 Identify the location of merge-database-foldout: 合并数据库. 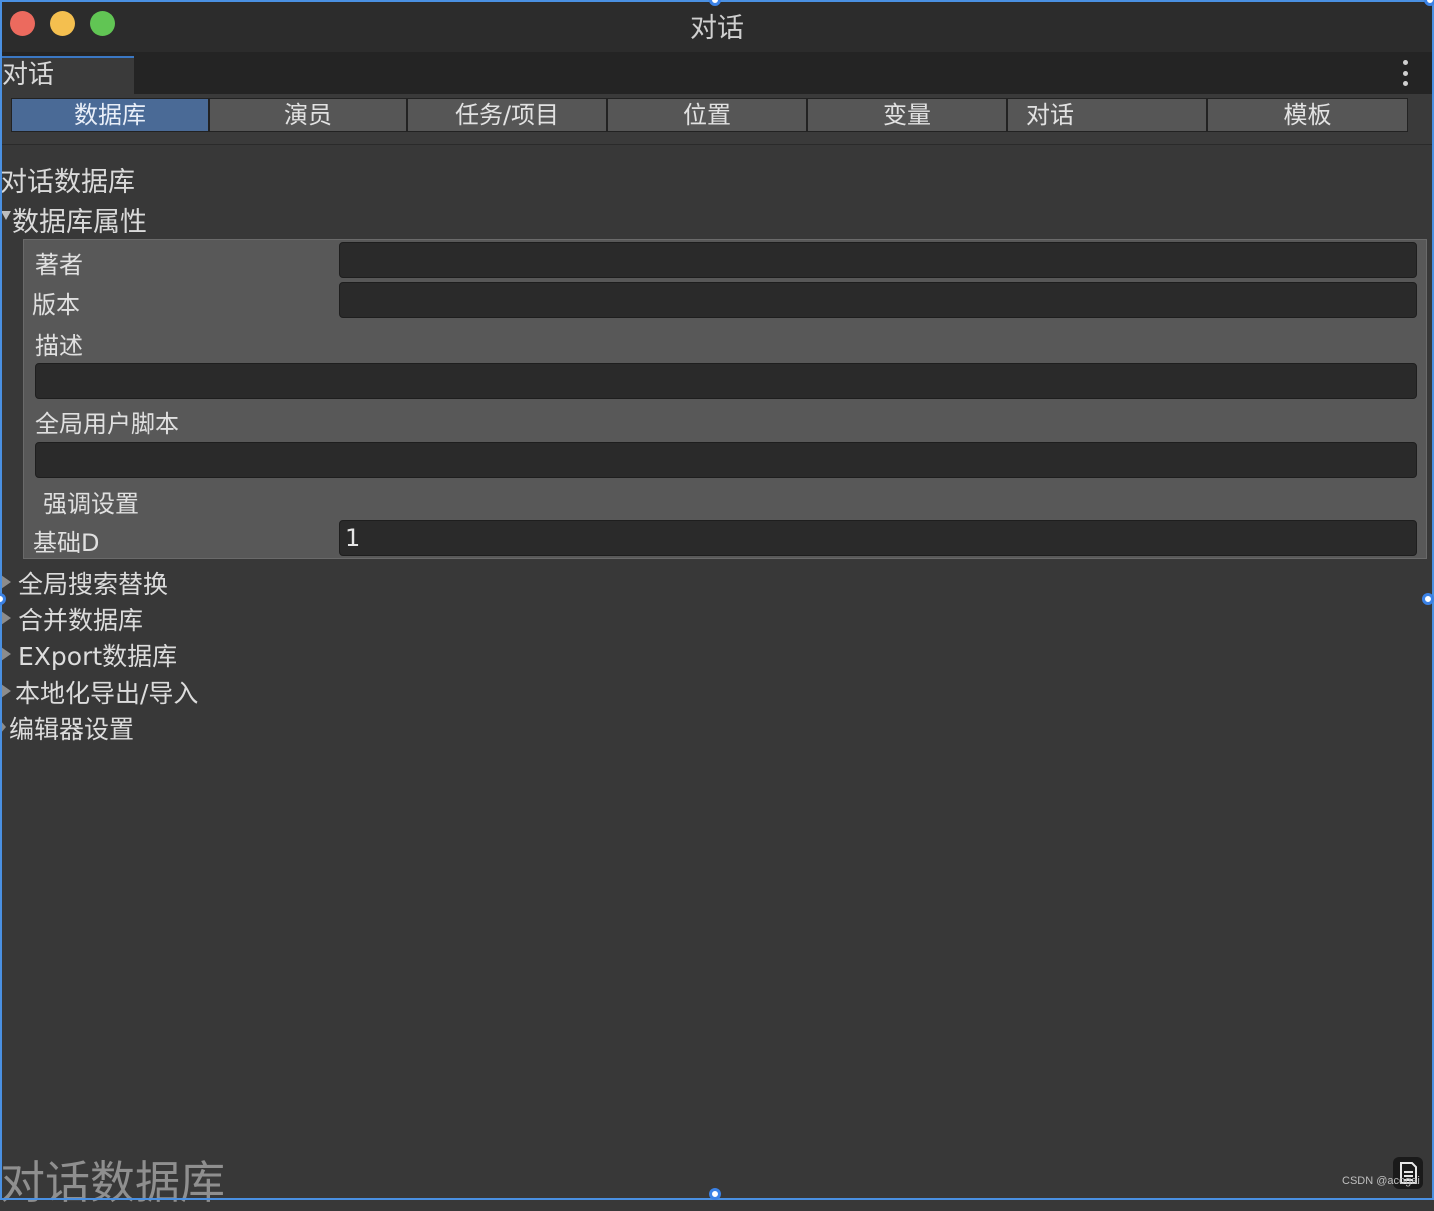
(80, 619).